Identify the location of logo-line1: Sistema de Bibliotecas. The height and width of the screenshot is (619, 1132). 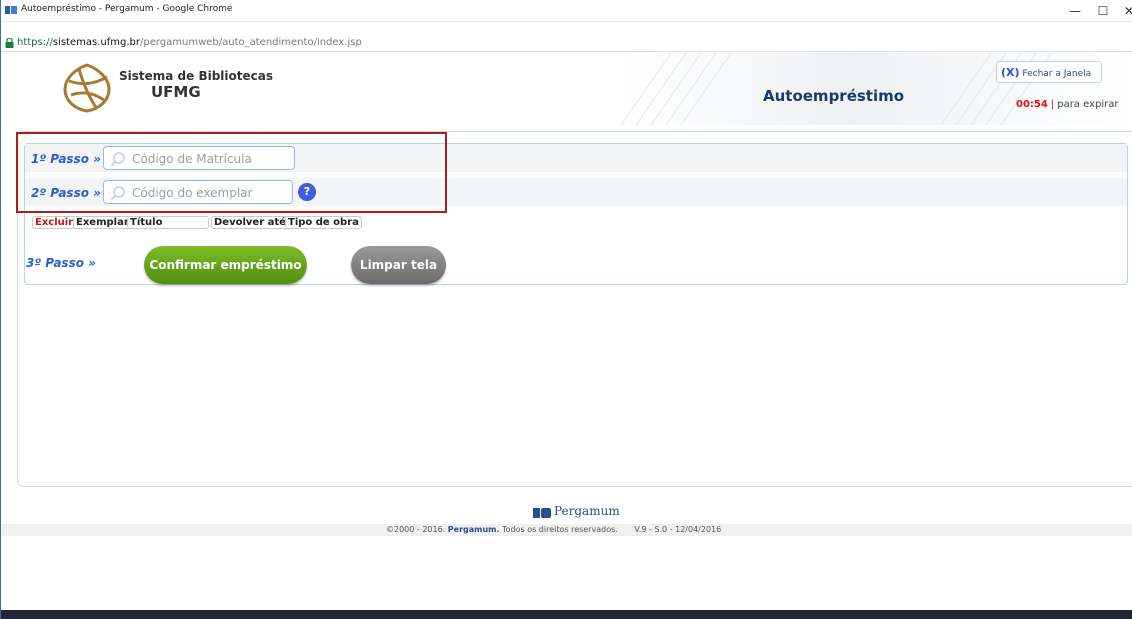
(196, 76).